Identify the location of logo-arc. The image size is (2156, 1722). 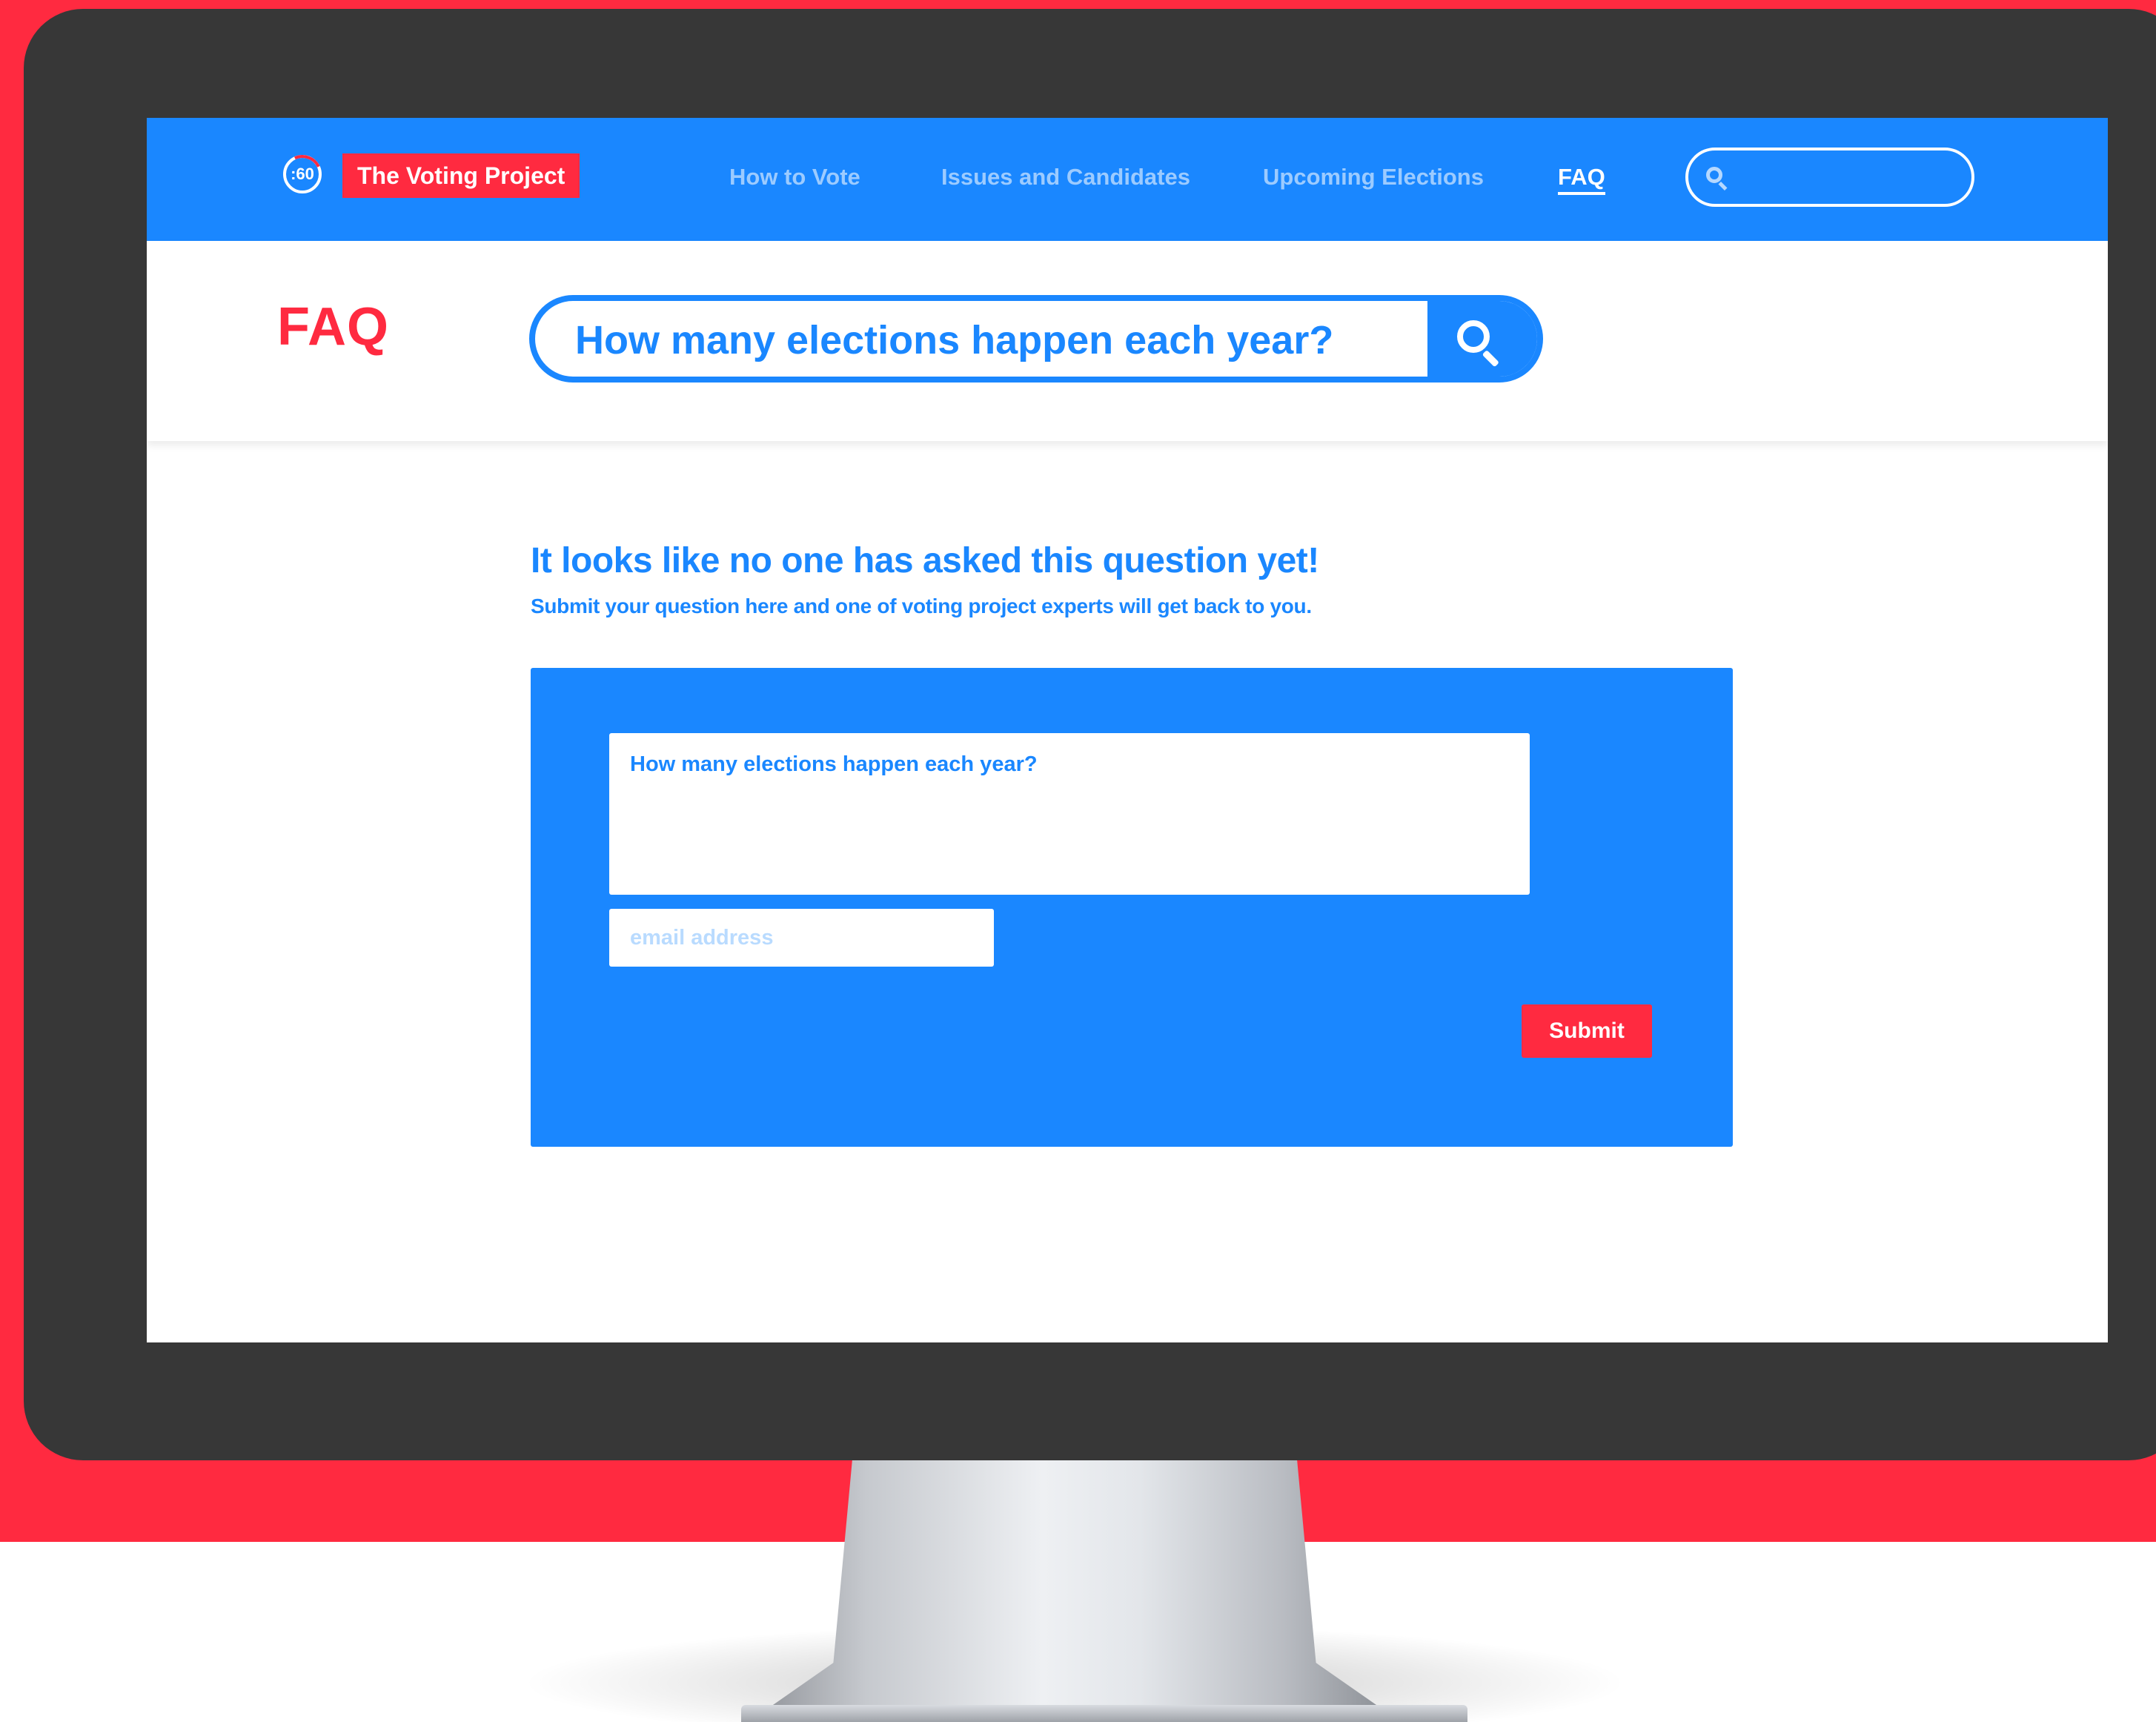
(302, 174).